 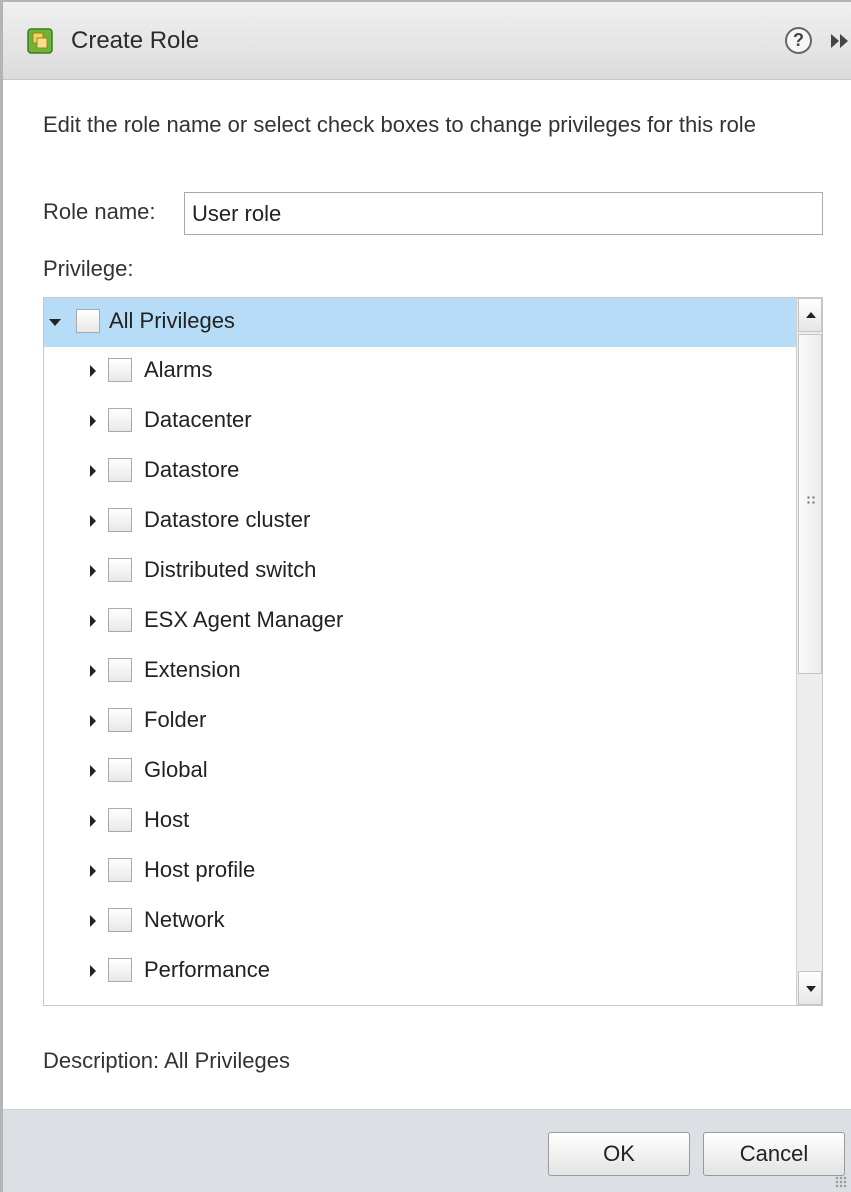 I want to click on scroll-up-button, so click(x=810, y=315).